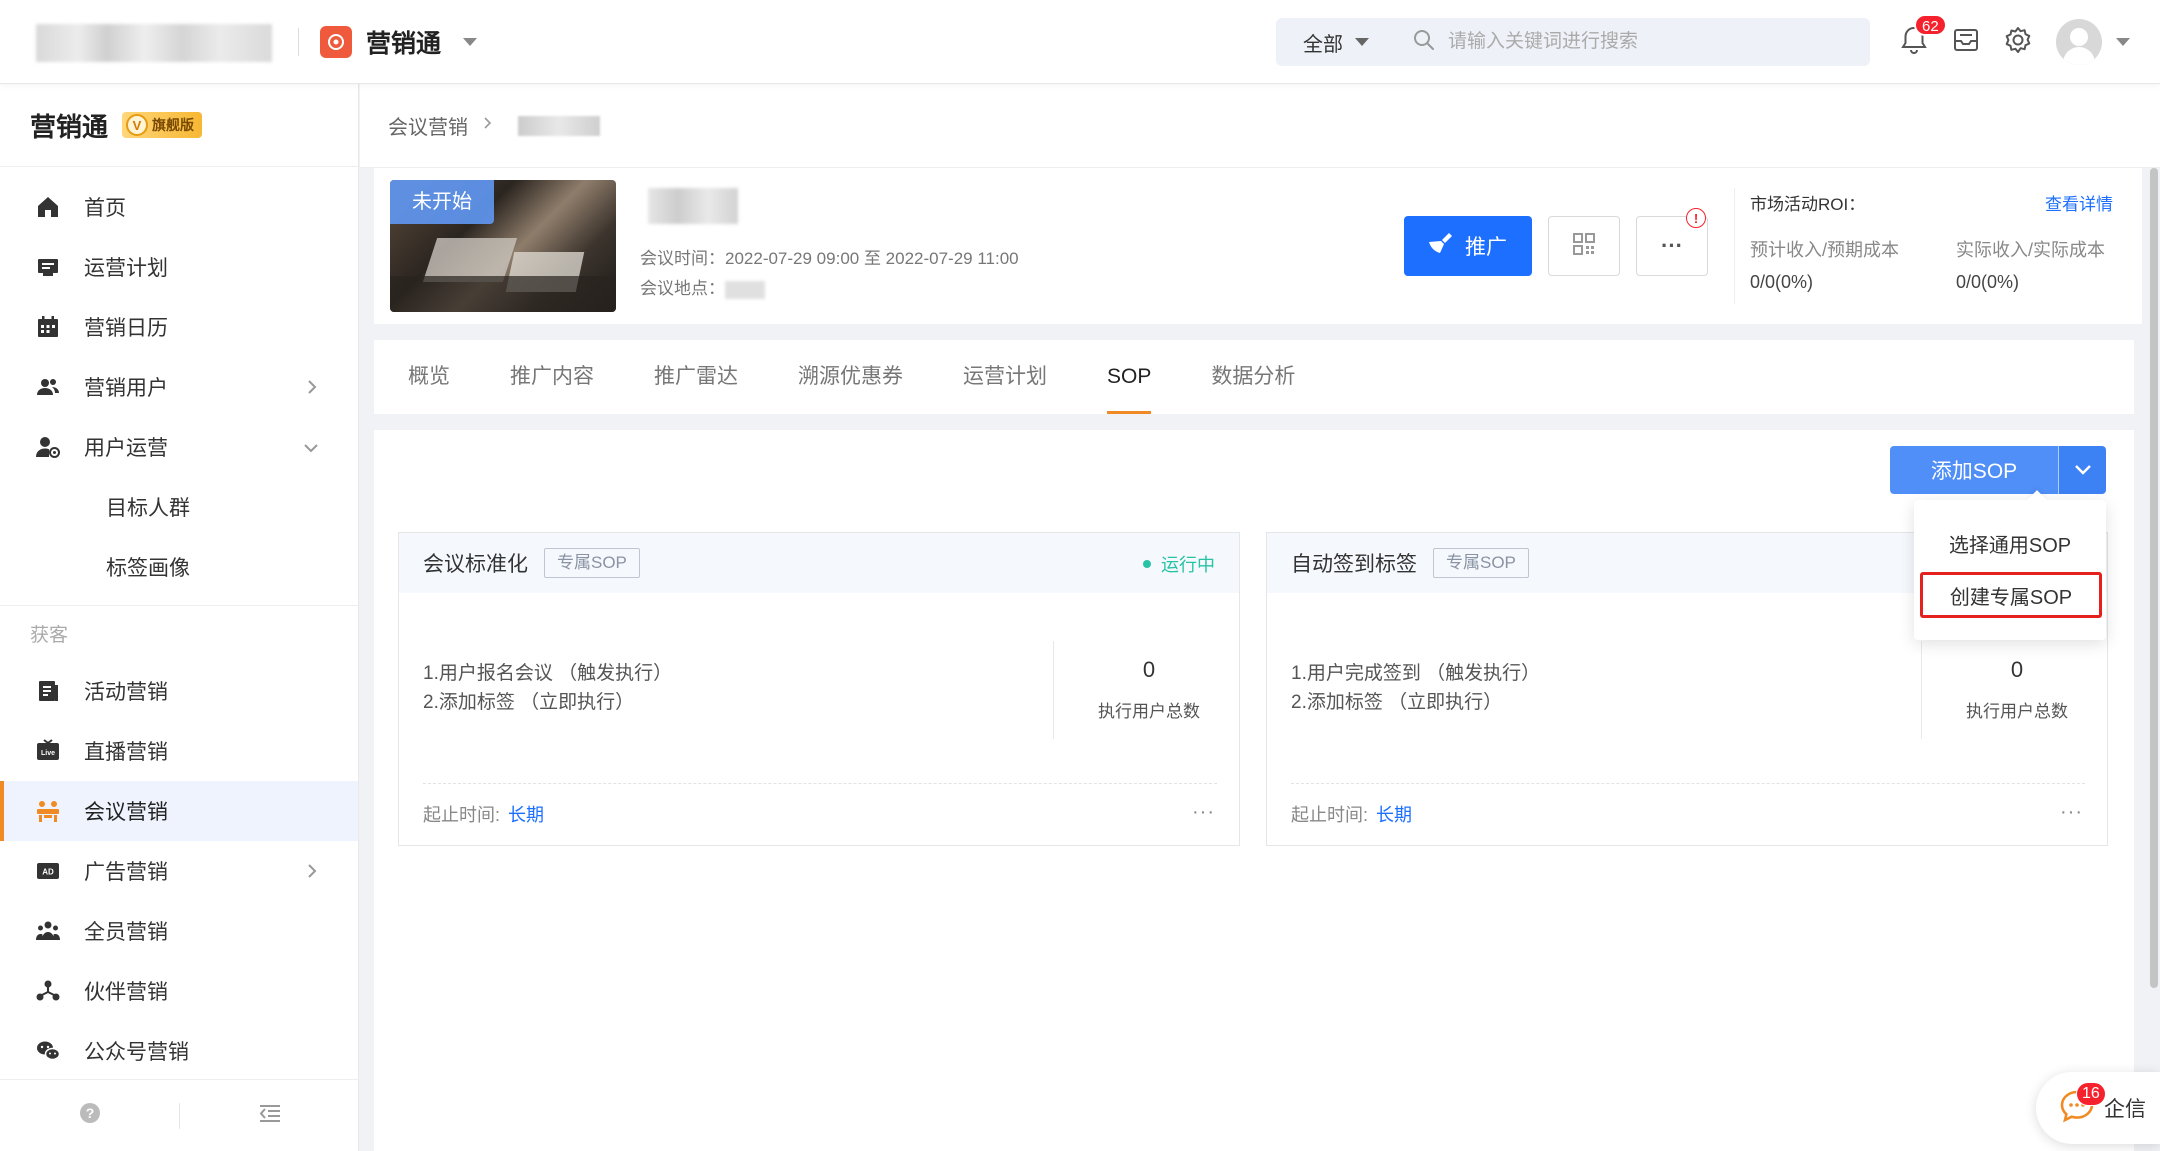  I want to click on help-icon: ?, so click(90, 1115).